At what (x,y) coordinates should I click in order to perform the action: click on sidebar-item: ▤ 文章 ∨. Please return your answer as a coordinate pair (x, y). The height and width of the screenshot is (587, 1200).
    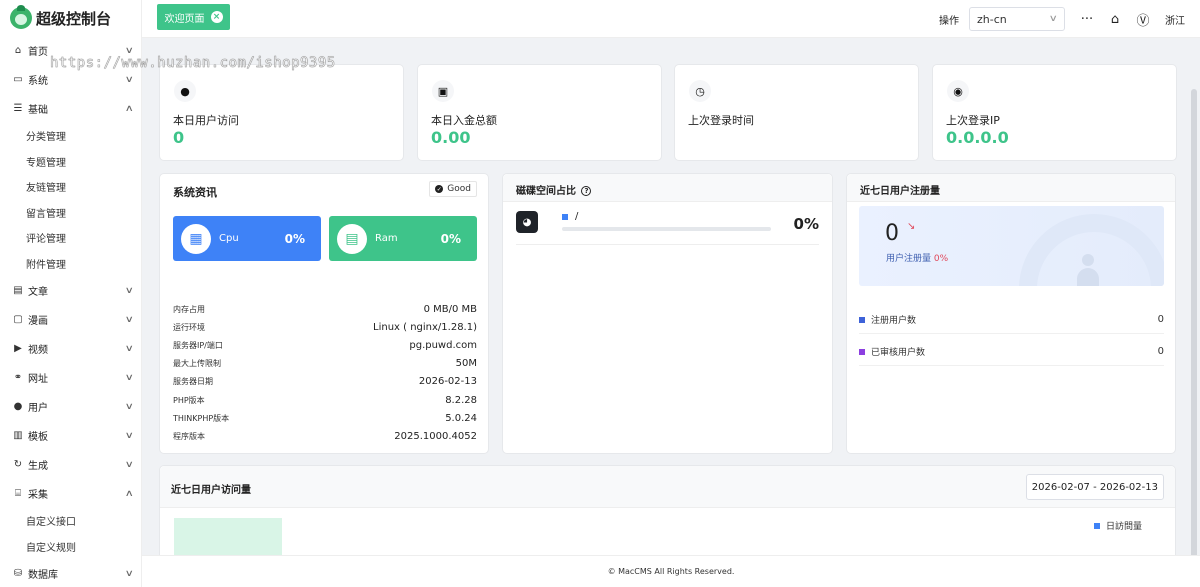
    Looking at the image, I should click on (70, 290).